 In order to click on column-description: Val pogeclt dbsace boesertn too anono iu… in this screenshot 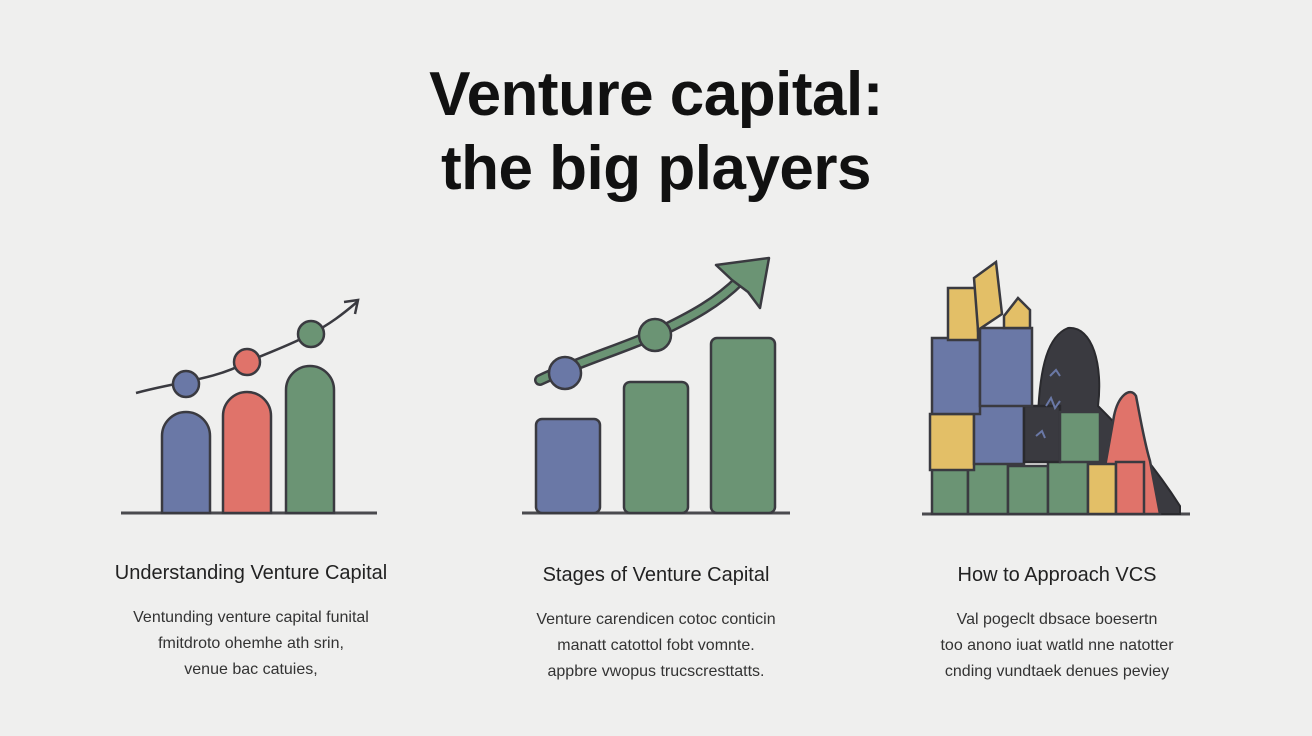, I will do `click(1057, 646)`.